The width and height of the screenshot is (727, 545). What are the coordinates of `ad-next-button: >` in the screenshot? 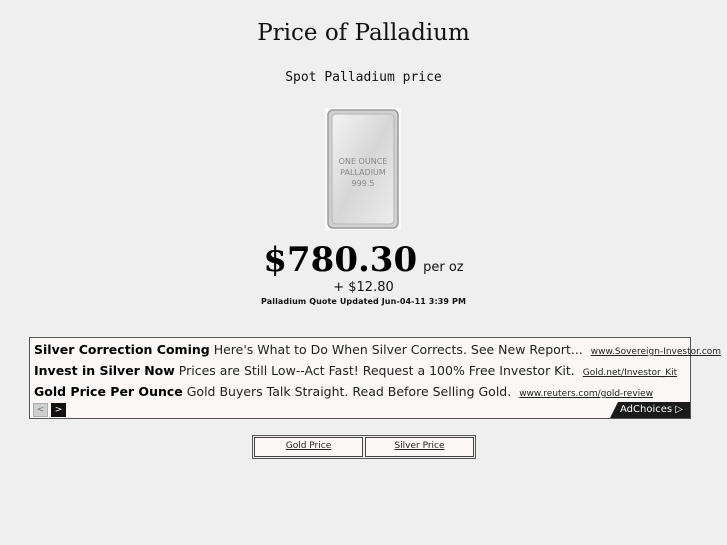 It's located at (58, 410).